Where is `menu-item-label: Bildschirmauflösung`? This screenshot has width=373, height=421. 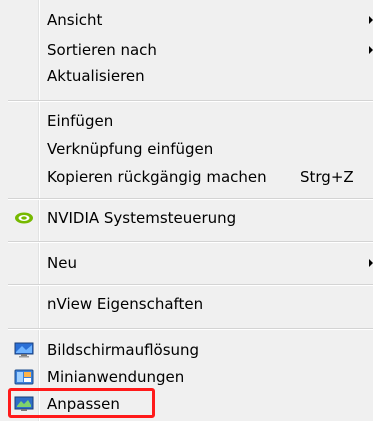
menu-item-label: Bildschirmauflösung is located at coordinates (123, 350).